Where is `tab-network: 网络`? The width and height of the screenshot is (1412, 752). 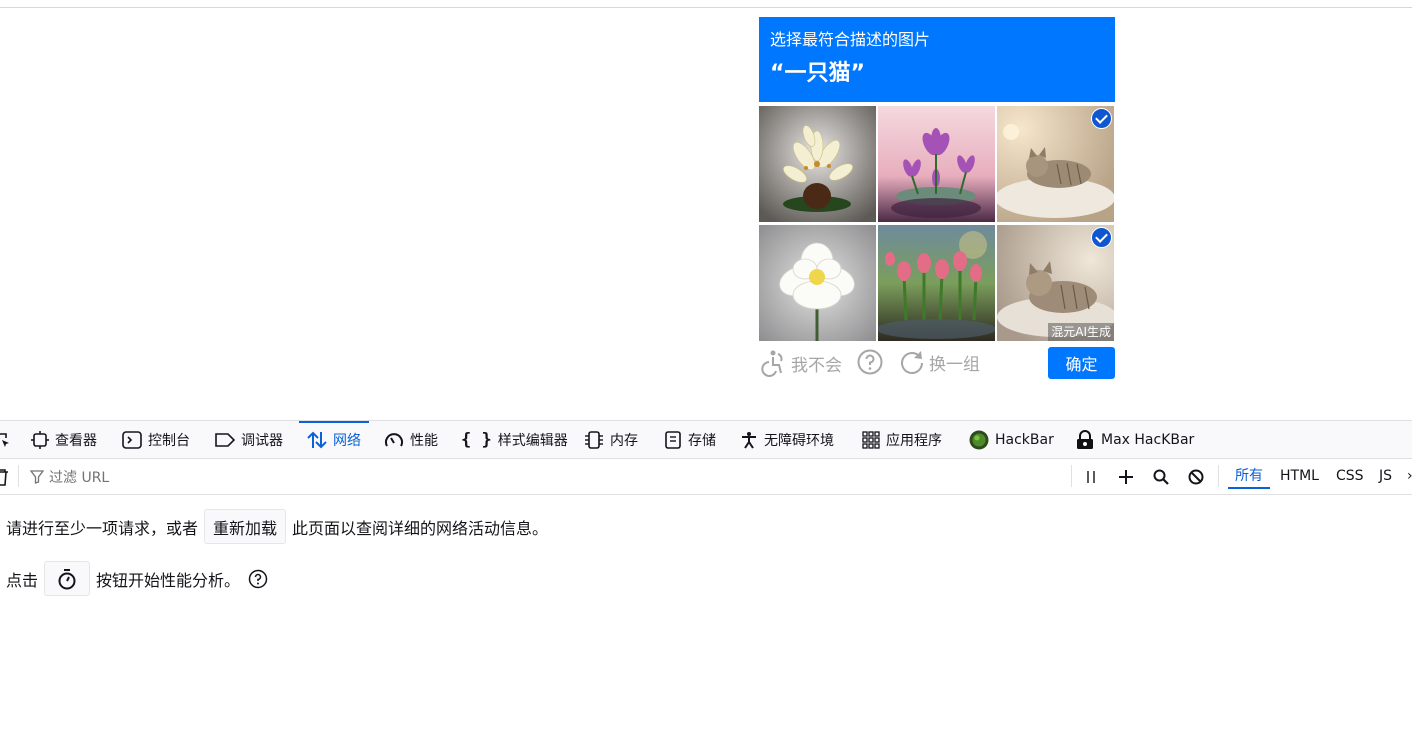
tab-network: 网络 is located at coordinates (334, 439).